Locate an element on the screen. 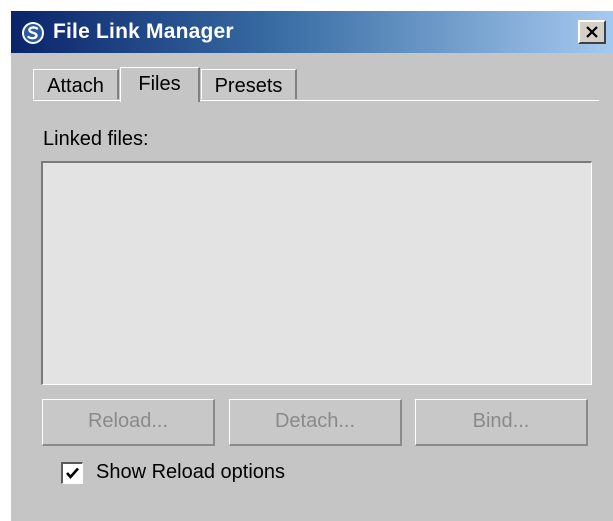 The width and height of the screenshot is (613, 521). close-button is located at coordinates (592, 32).